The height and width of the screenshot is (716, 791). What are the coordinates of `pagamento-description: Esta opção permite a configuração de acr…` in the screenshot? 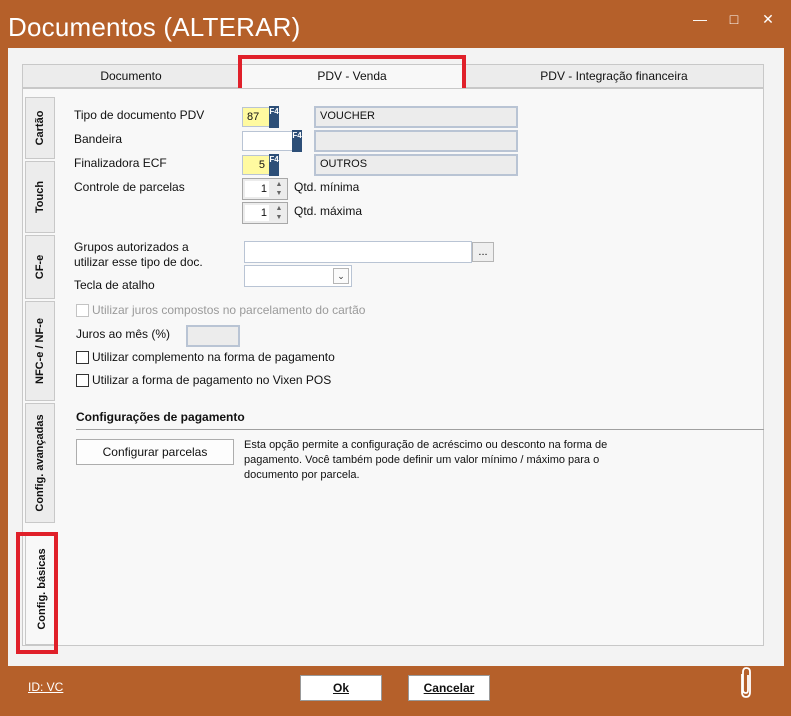 It's located at (425, 460).